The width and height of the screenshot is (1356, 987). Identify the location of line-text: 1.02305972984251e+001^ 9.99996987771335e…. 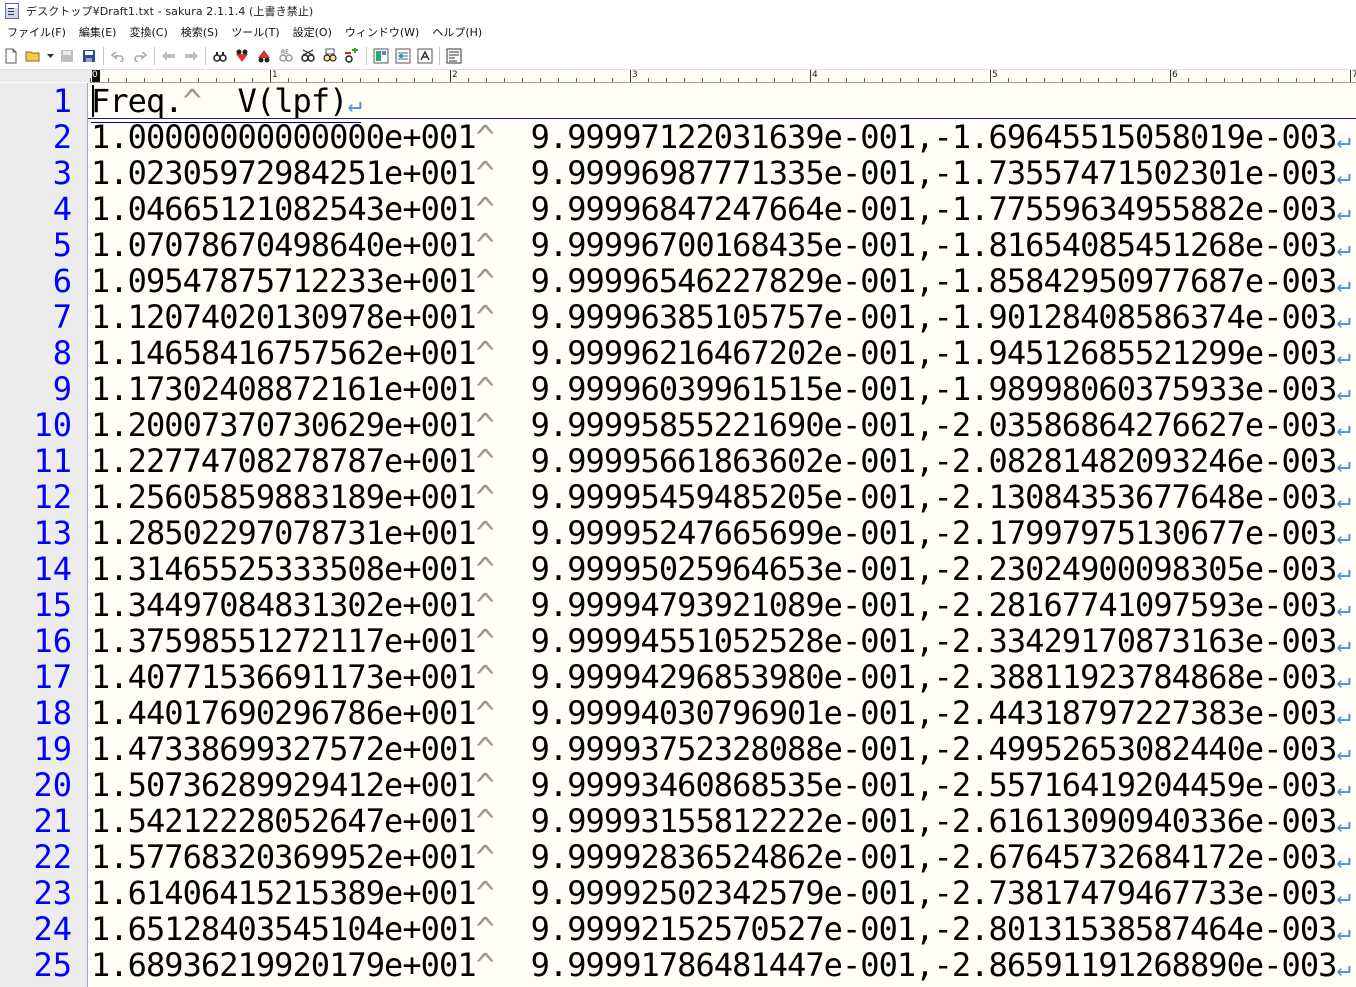
(721, 174).